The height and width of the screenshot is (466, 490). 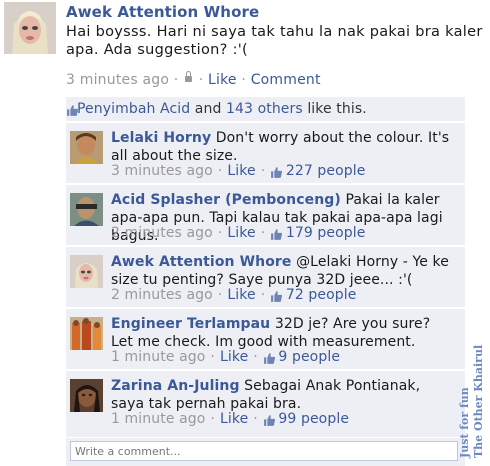 What do you see at coordinates (133, 109) in the screenshot?
I see `liker-name: Penyimbah Acid` at bounding box center [133, 109].